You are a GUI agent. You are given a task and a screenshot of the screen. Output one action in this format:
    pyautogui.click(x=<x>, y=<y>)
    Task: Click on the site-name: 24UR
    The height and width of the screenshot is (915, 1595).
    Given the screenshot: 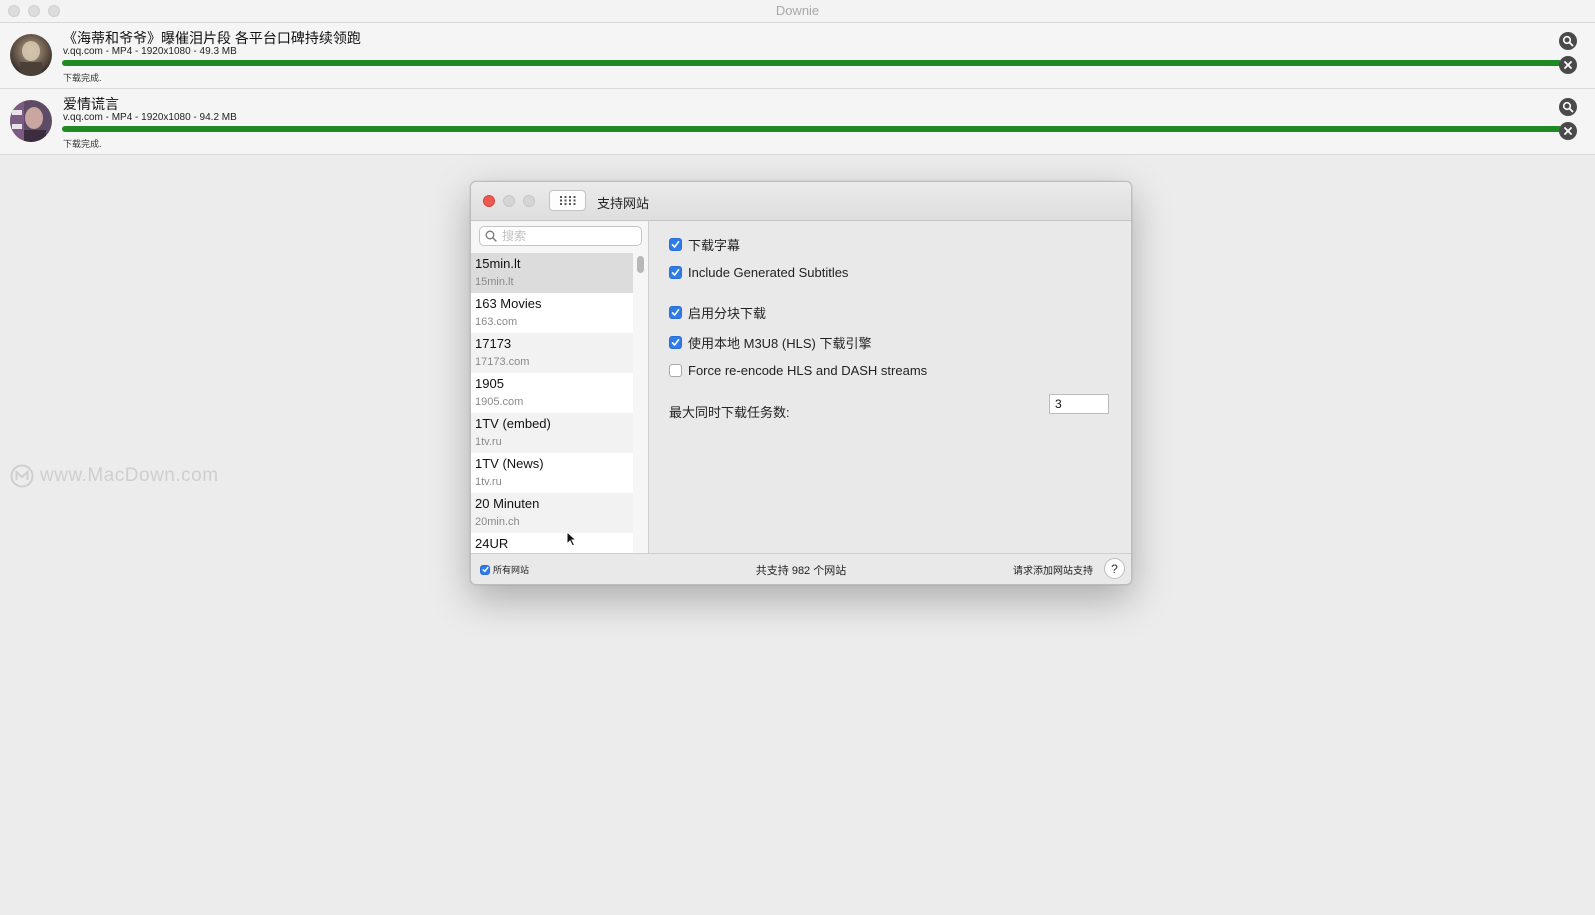 What is the action you would take?
    pyautogui.click(x=492, y=543)
    